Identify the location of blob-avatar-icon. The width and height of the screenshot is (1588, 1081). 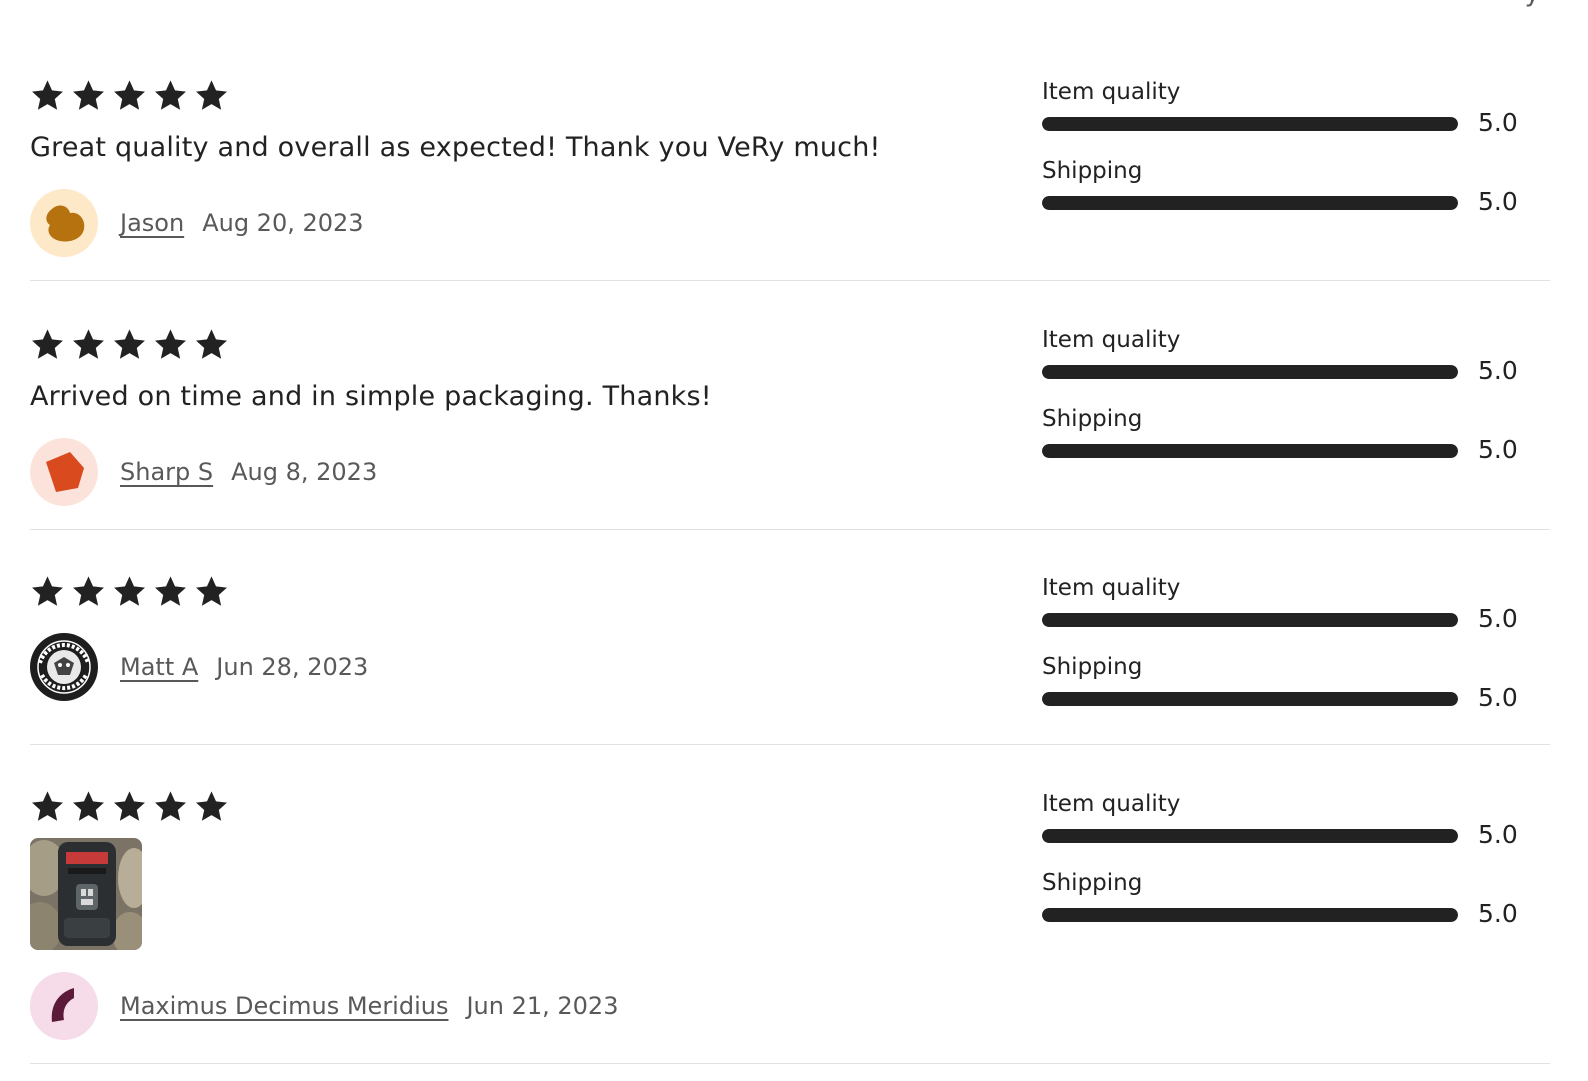
(65, 223).